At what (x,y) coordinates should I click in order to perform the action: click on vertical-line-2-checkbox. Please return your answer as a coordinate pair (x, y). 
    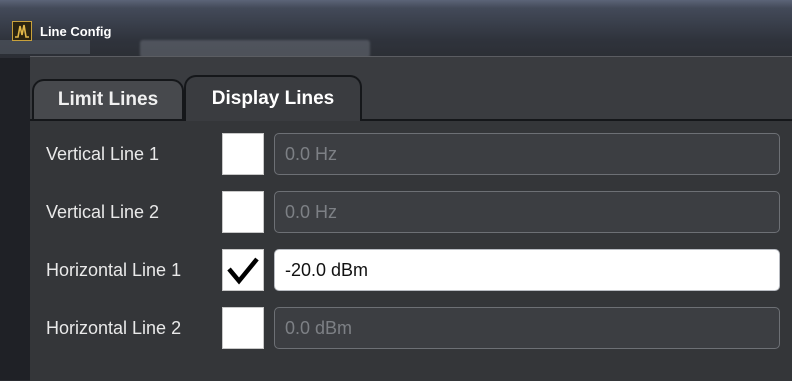
    Looking at the image, I should click on (243, 212).